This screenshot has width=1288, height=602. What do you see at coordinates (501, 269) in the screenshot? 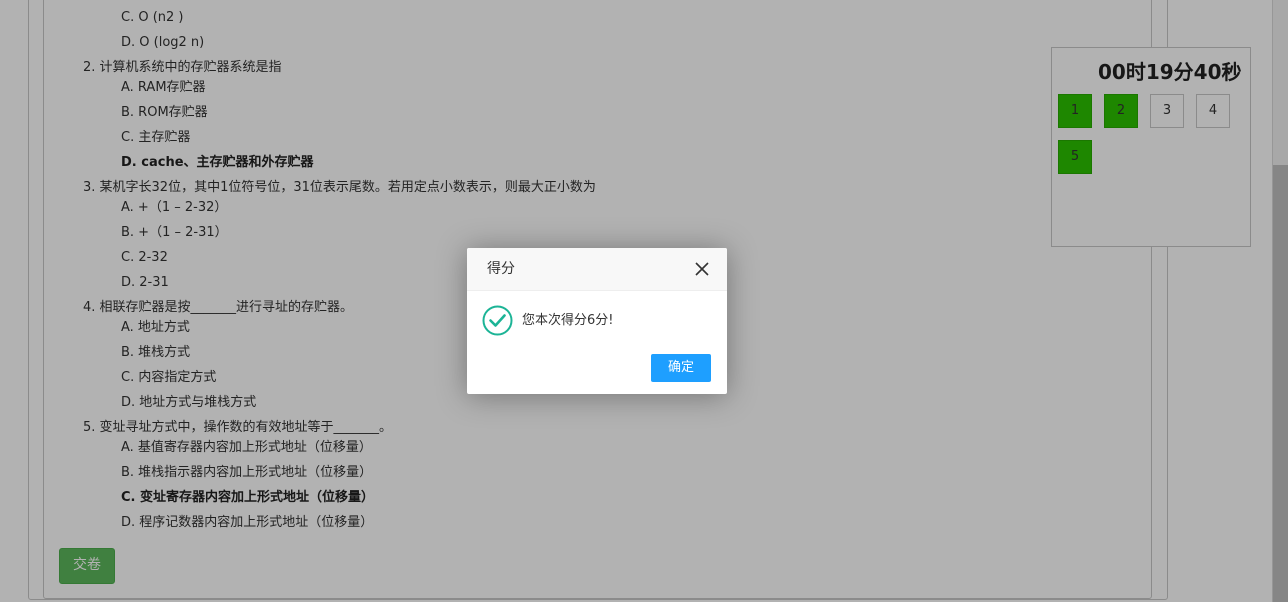
I see `dialog-title: 得分` at bounding box center [501, 269].